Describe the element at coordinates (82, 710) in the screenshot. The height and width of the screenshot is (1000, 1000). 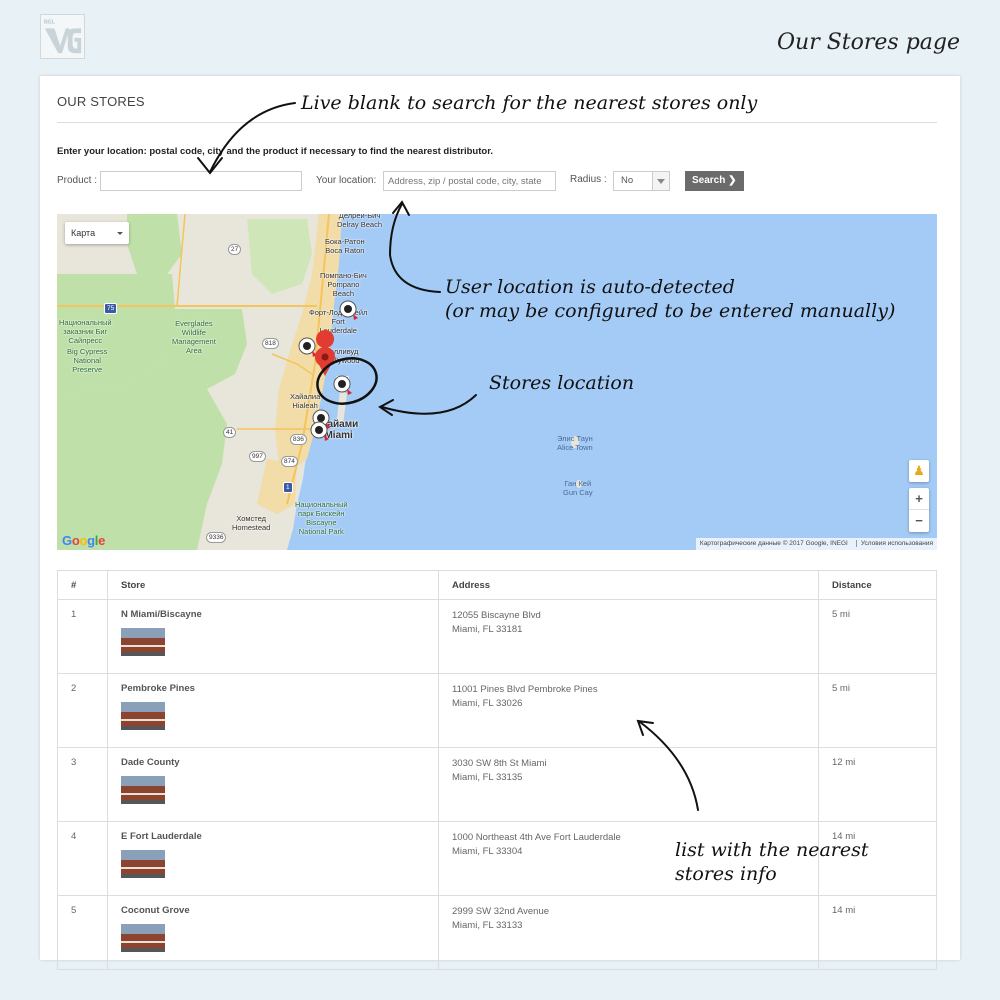
I see `row-number: 2` at that location.